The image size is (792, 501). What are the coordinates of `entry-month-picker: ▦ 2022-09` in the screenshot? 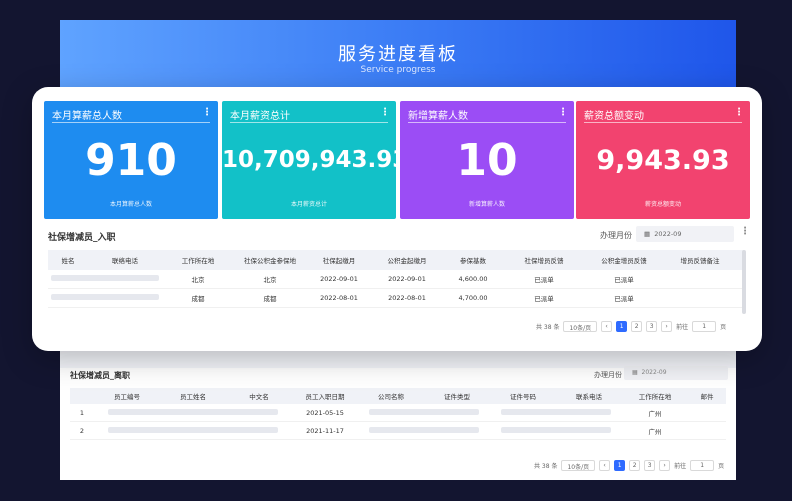 It's located at (685, 234).